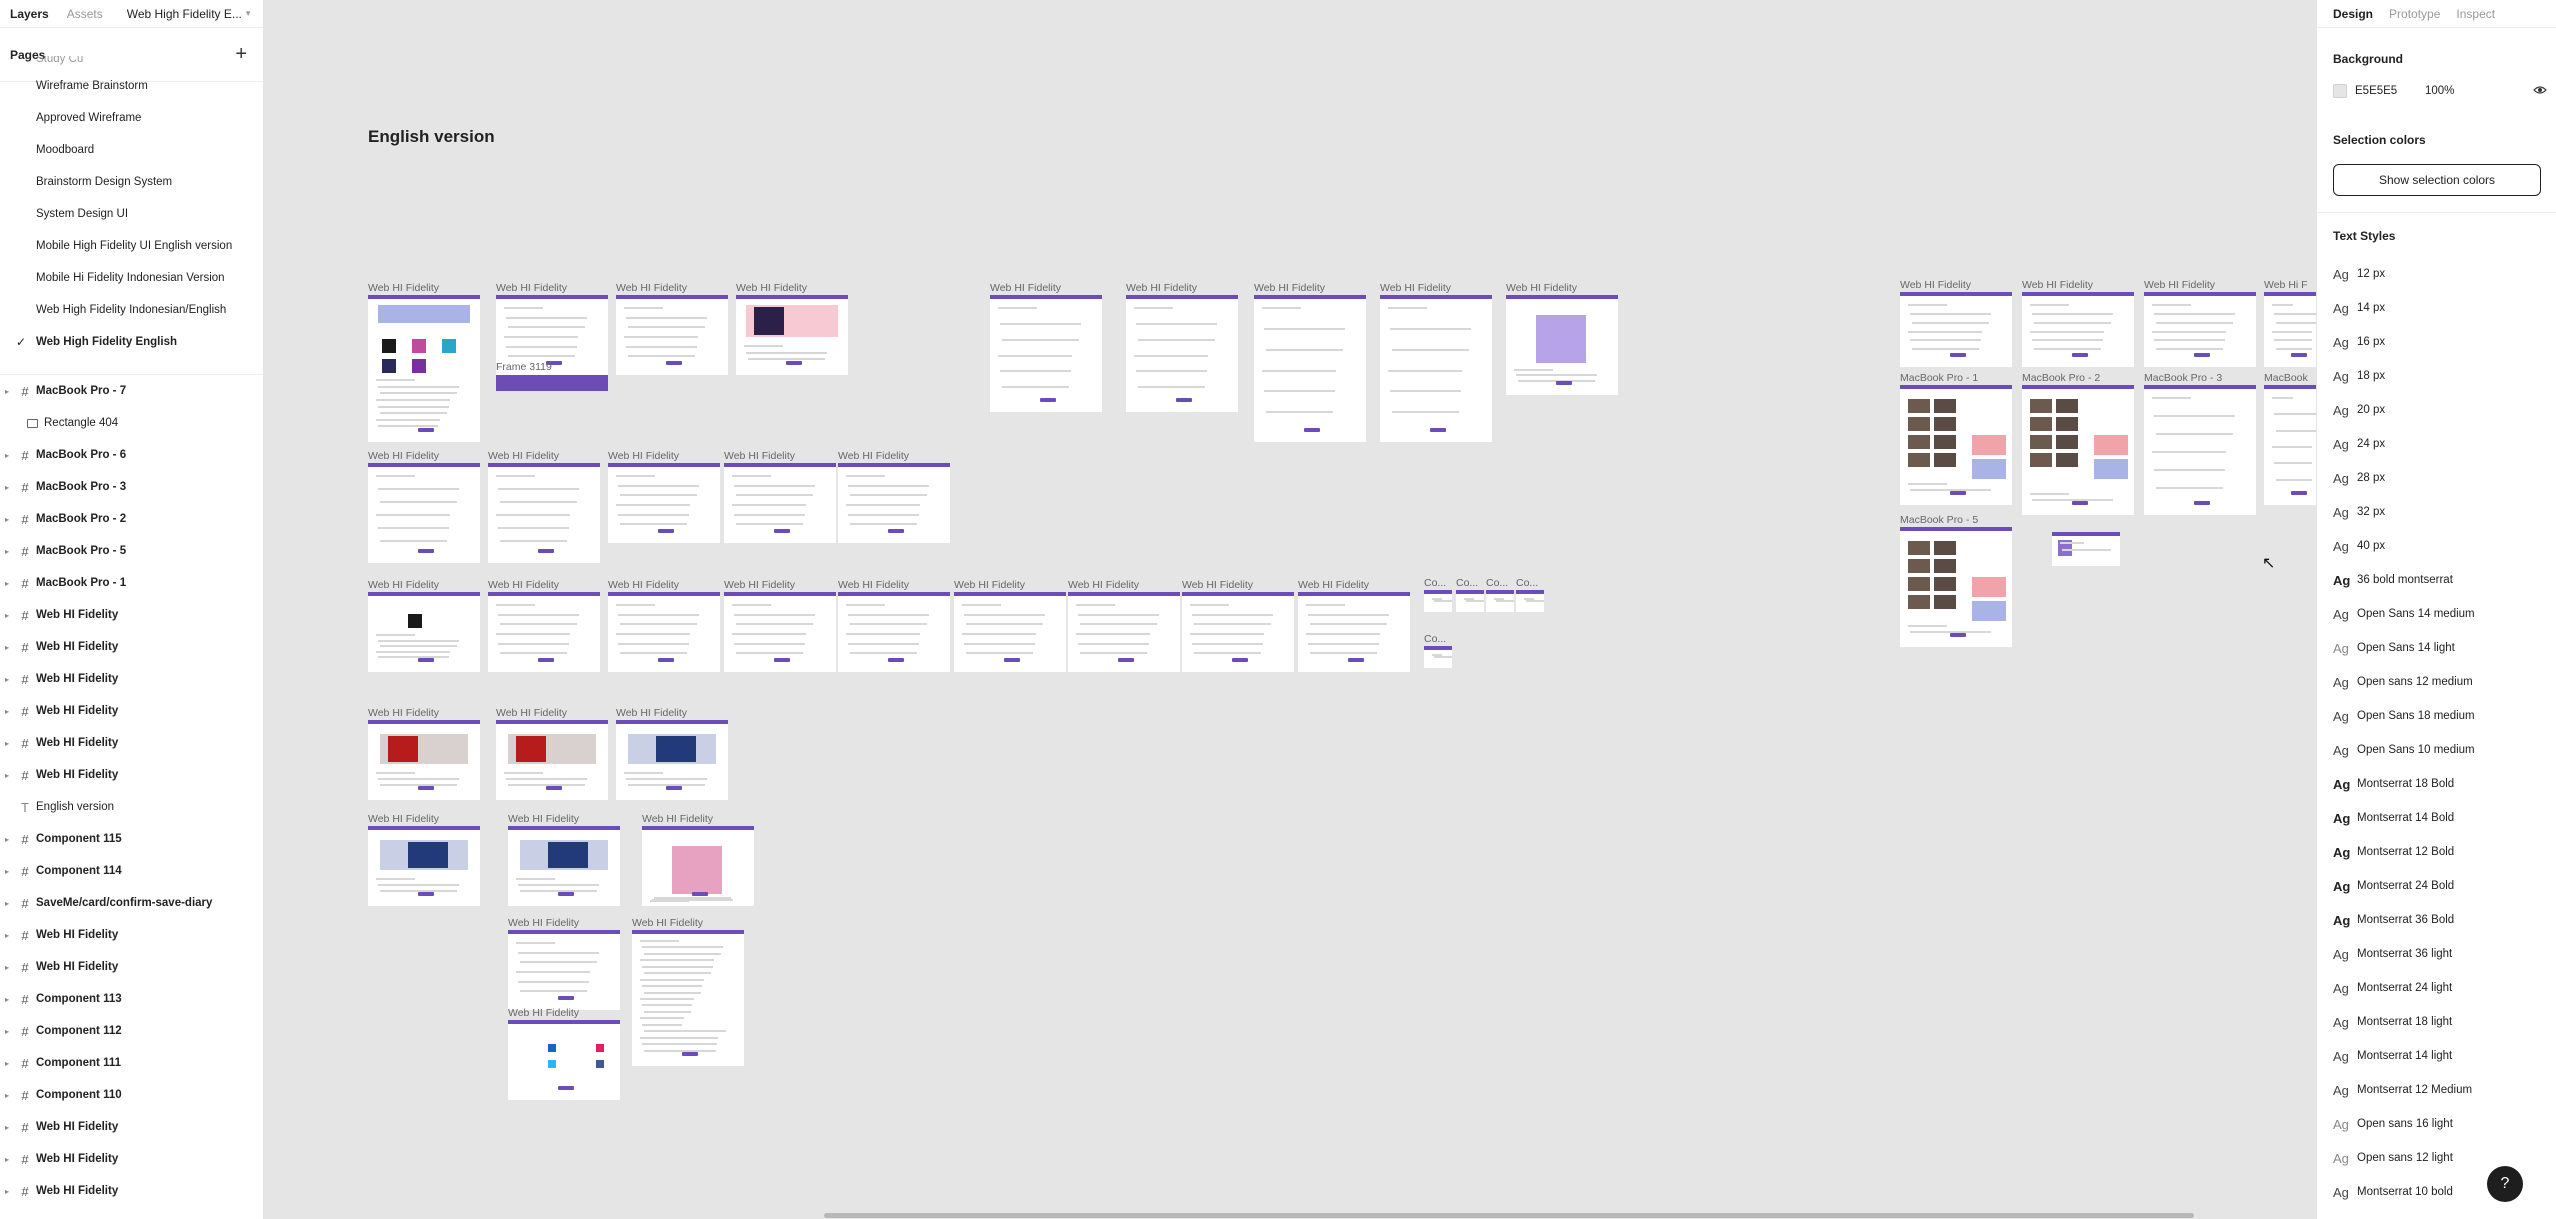 The height and width of the screenshot is (1219, 2556). What do you see at coordinates (131, 63) in the screenshot?
I see `page-item: Study Cu` at bounding box center [131, 63].